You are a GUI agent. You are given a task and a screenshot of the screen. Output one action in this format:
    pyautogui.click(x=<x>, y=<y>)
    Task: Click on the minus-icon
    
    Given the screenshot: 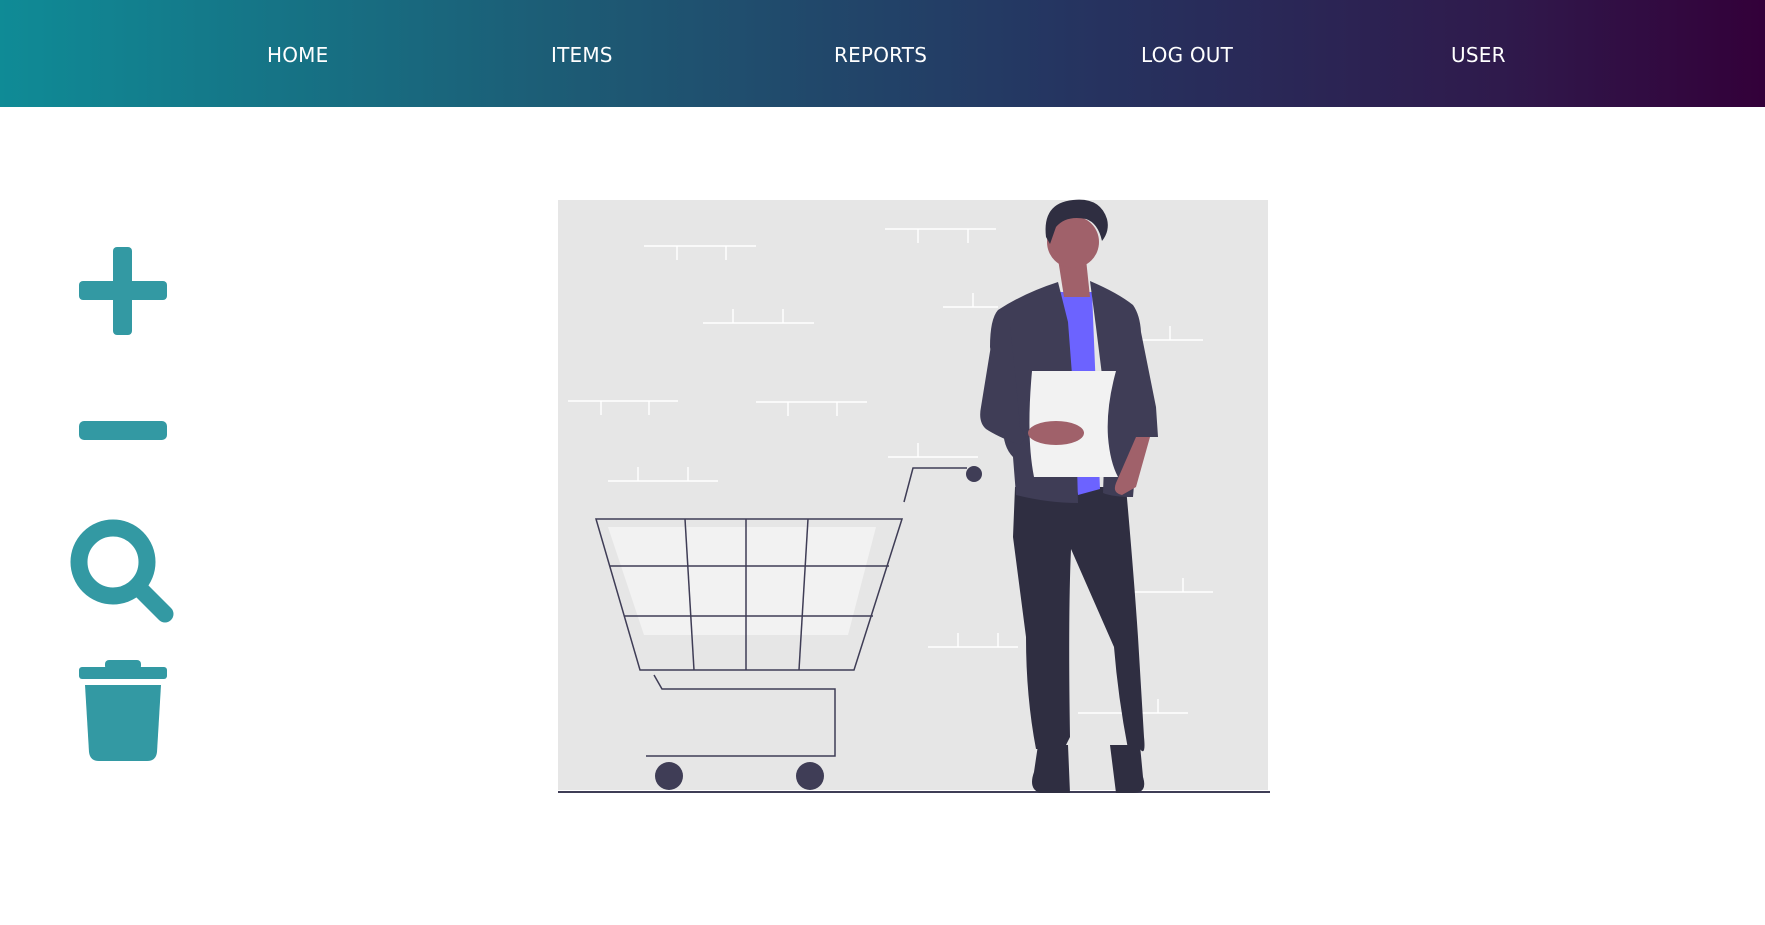 What is the action you would take?
    pyautogui.click(x=123, y=430)
    